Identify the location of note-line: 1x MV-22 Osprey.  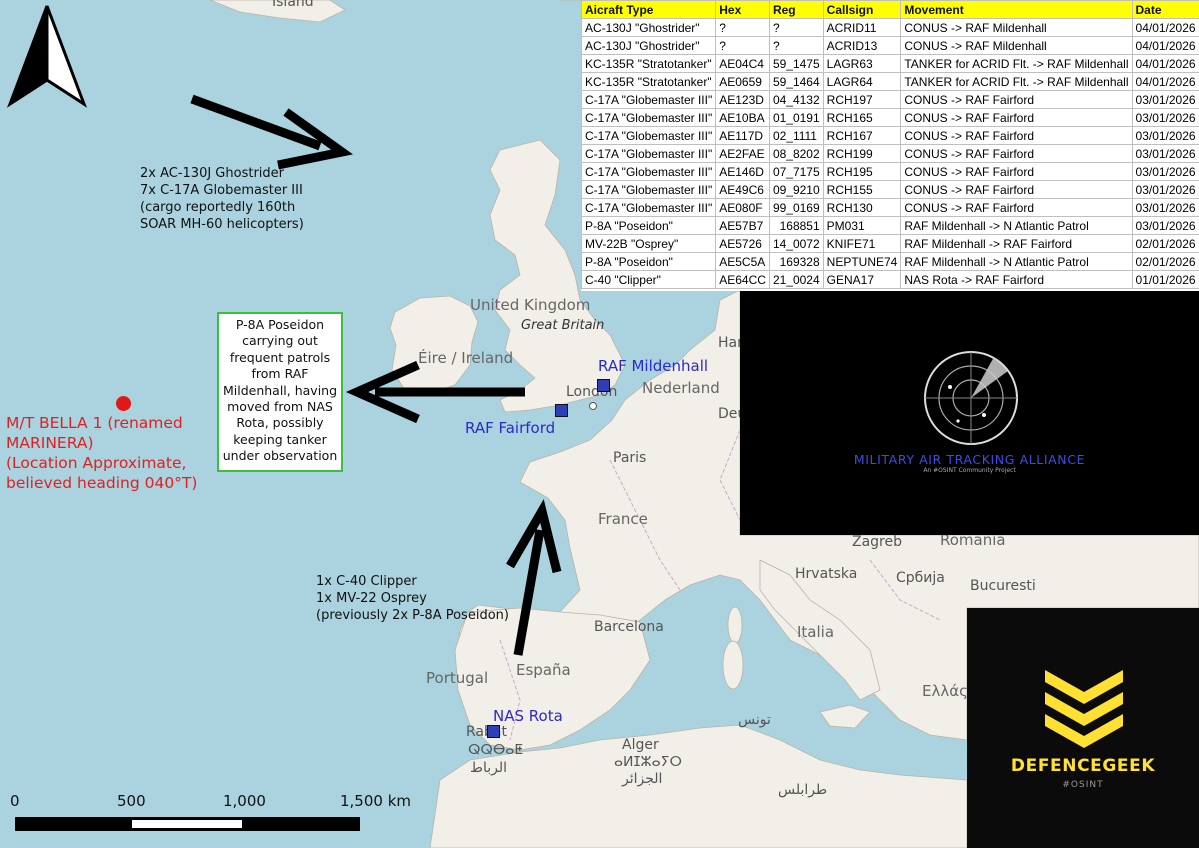
(371, 598).